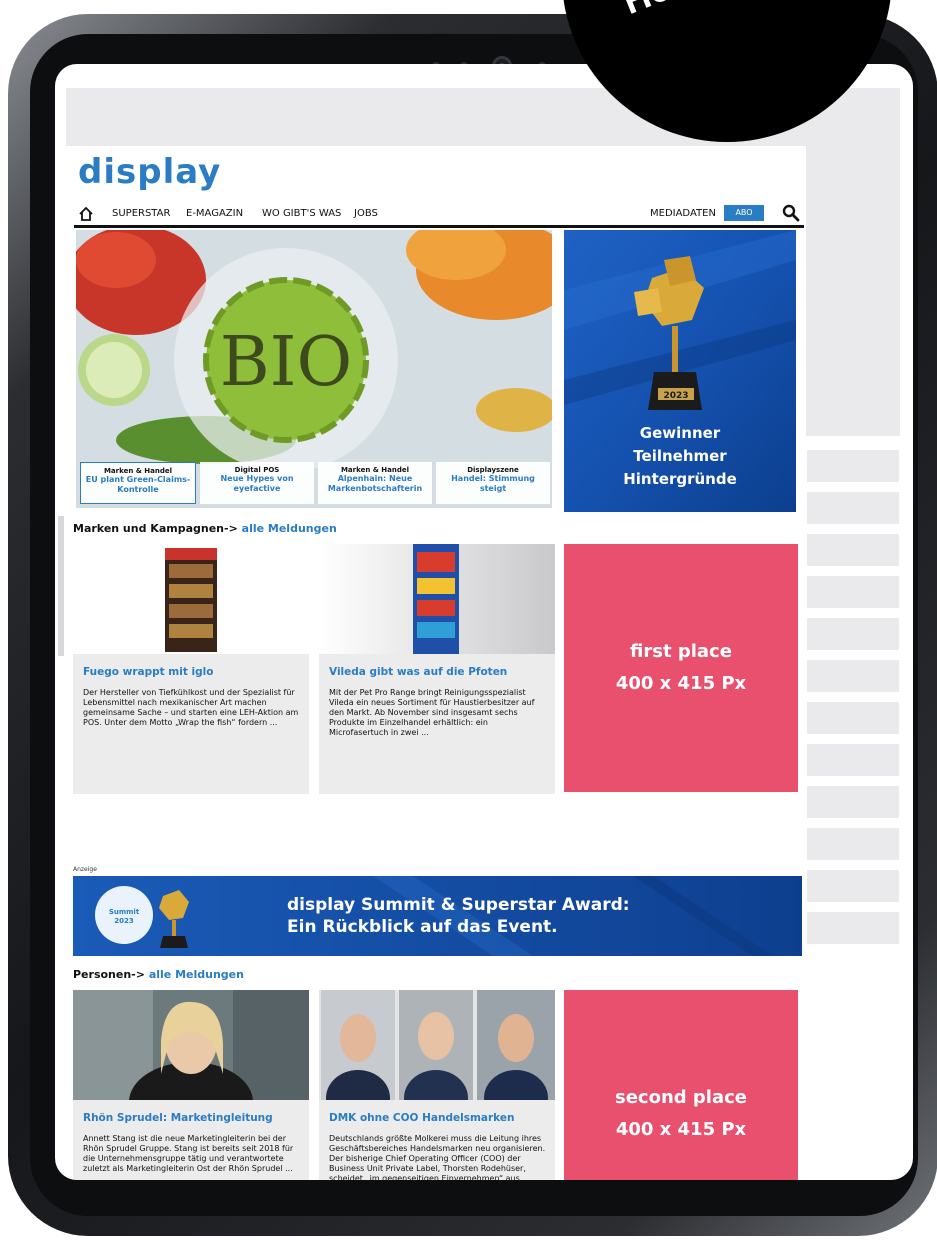 Image resolution: width=937 pixels, height=1240 pixels. I want to click on summit-logo-icon: Summit 2023, so click(124, 915).